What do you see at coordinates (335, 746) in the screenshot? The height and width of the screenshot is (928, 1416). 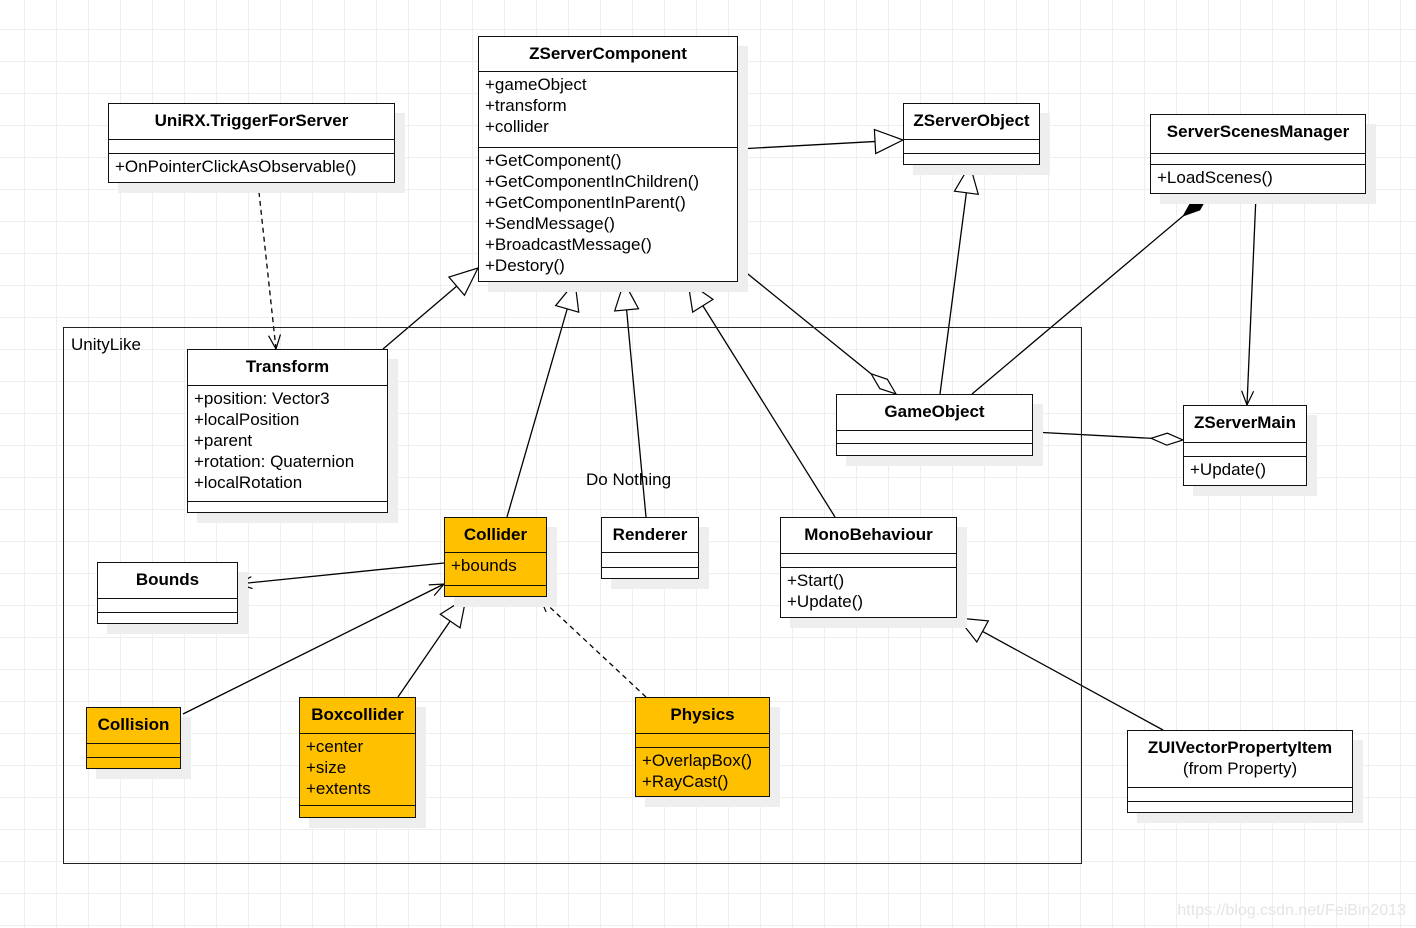 I see `attribute: +center` at bounding box center [335, 746].